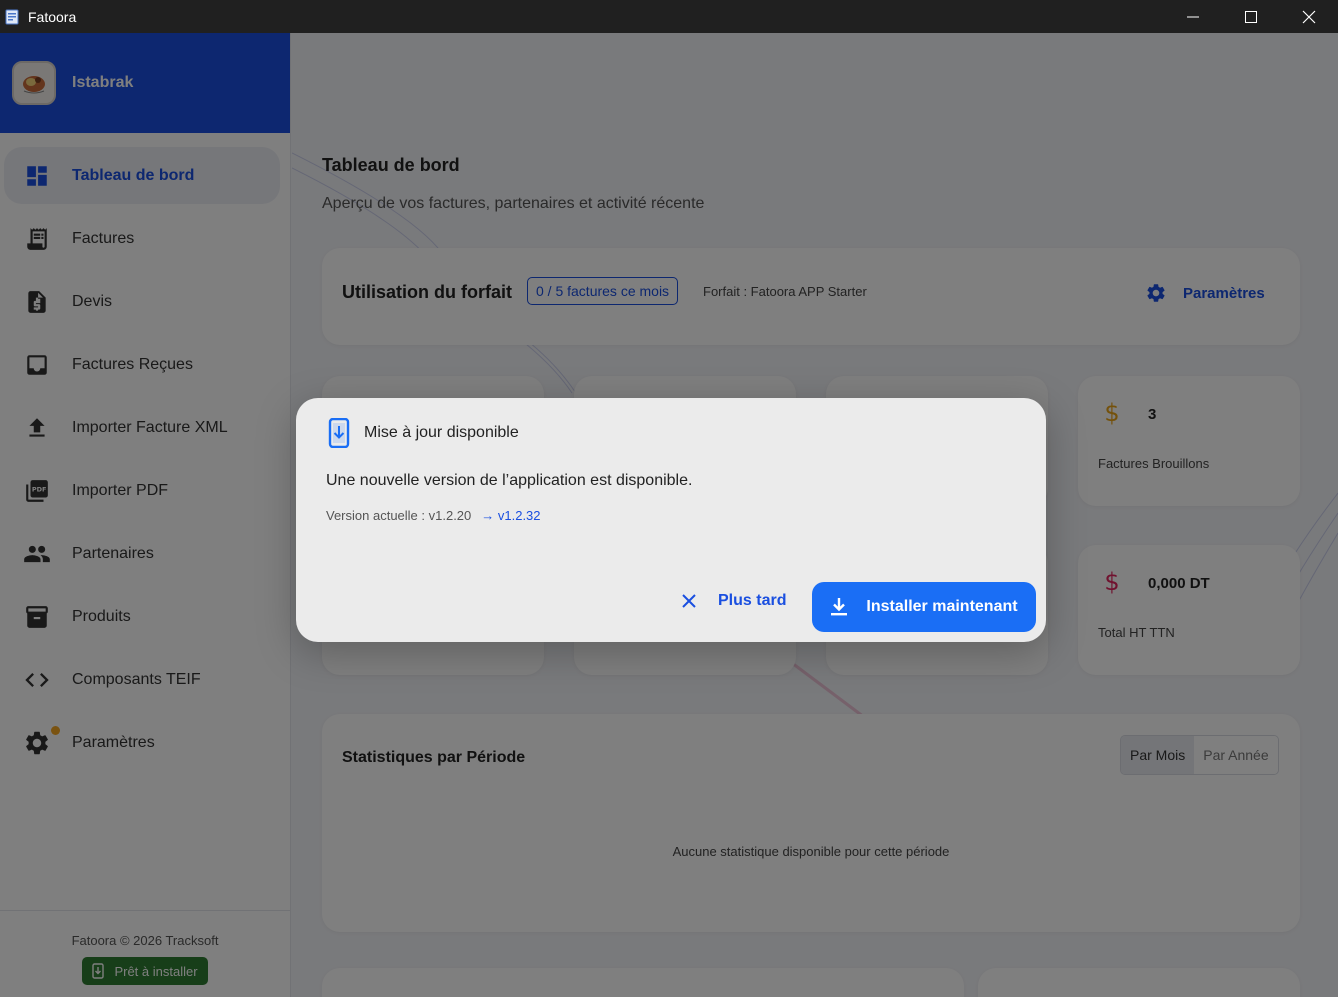 Image resolution: width=1338 pixels, height=997 pixels. I want to click on app-icon, so click(12, 16).